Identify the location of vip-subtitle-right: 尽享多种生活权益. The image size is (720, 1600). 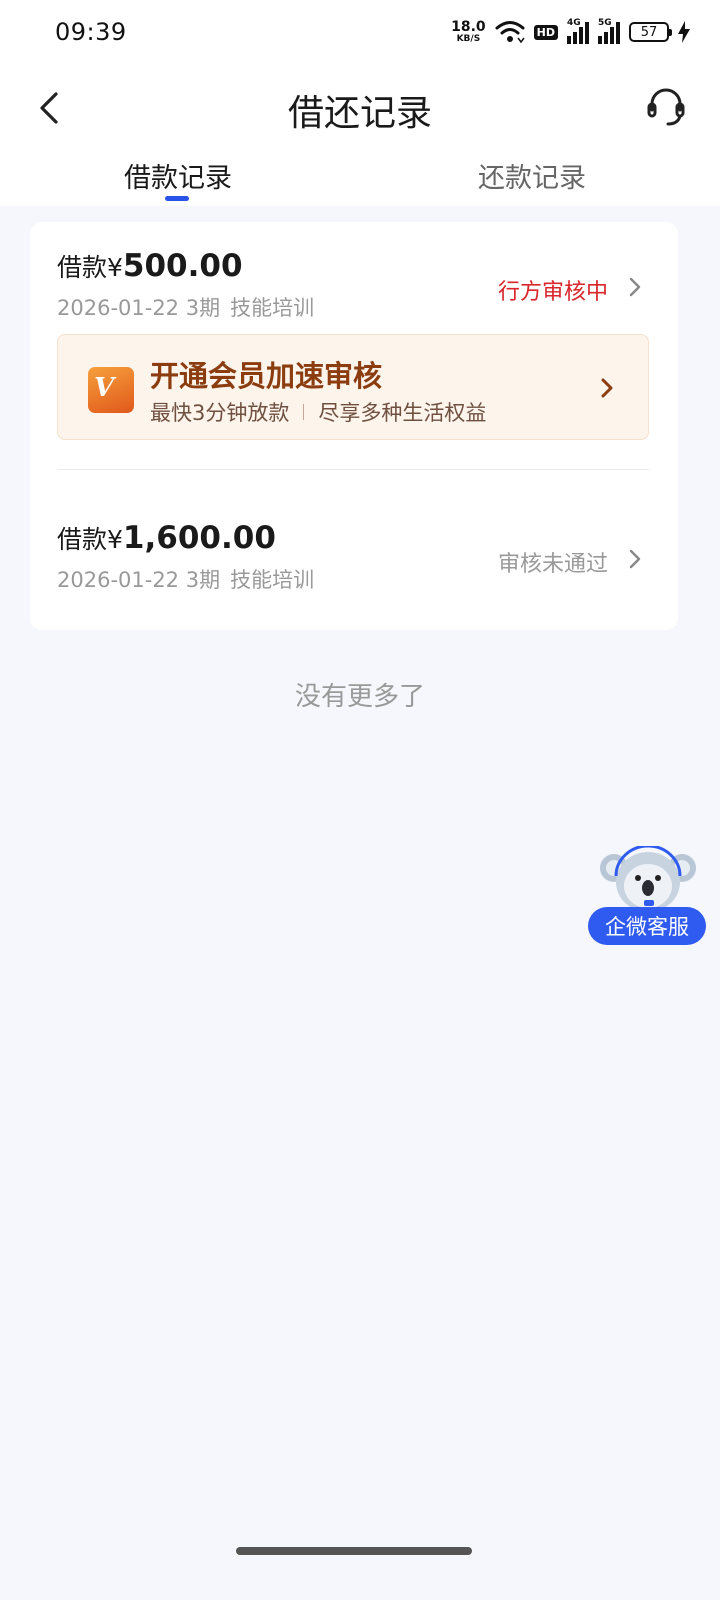
(402, 413).